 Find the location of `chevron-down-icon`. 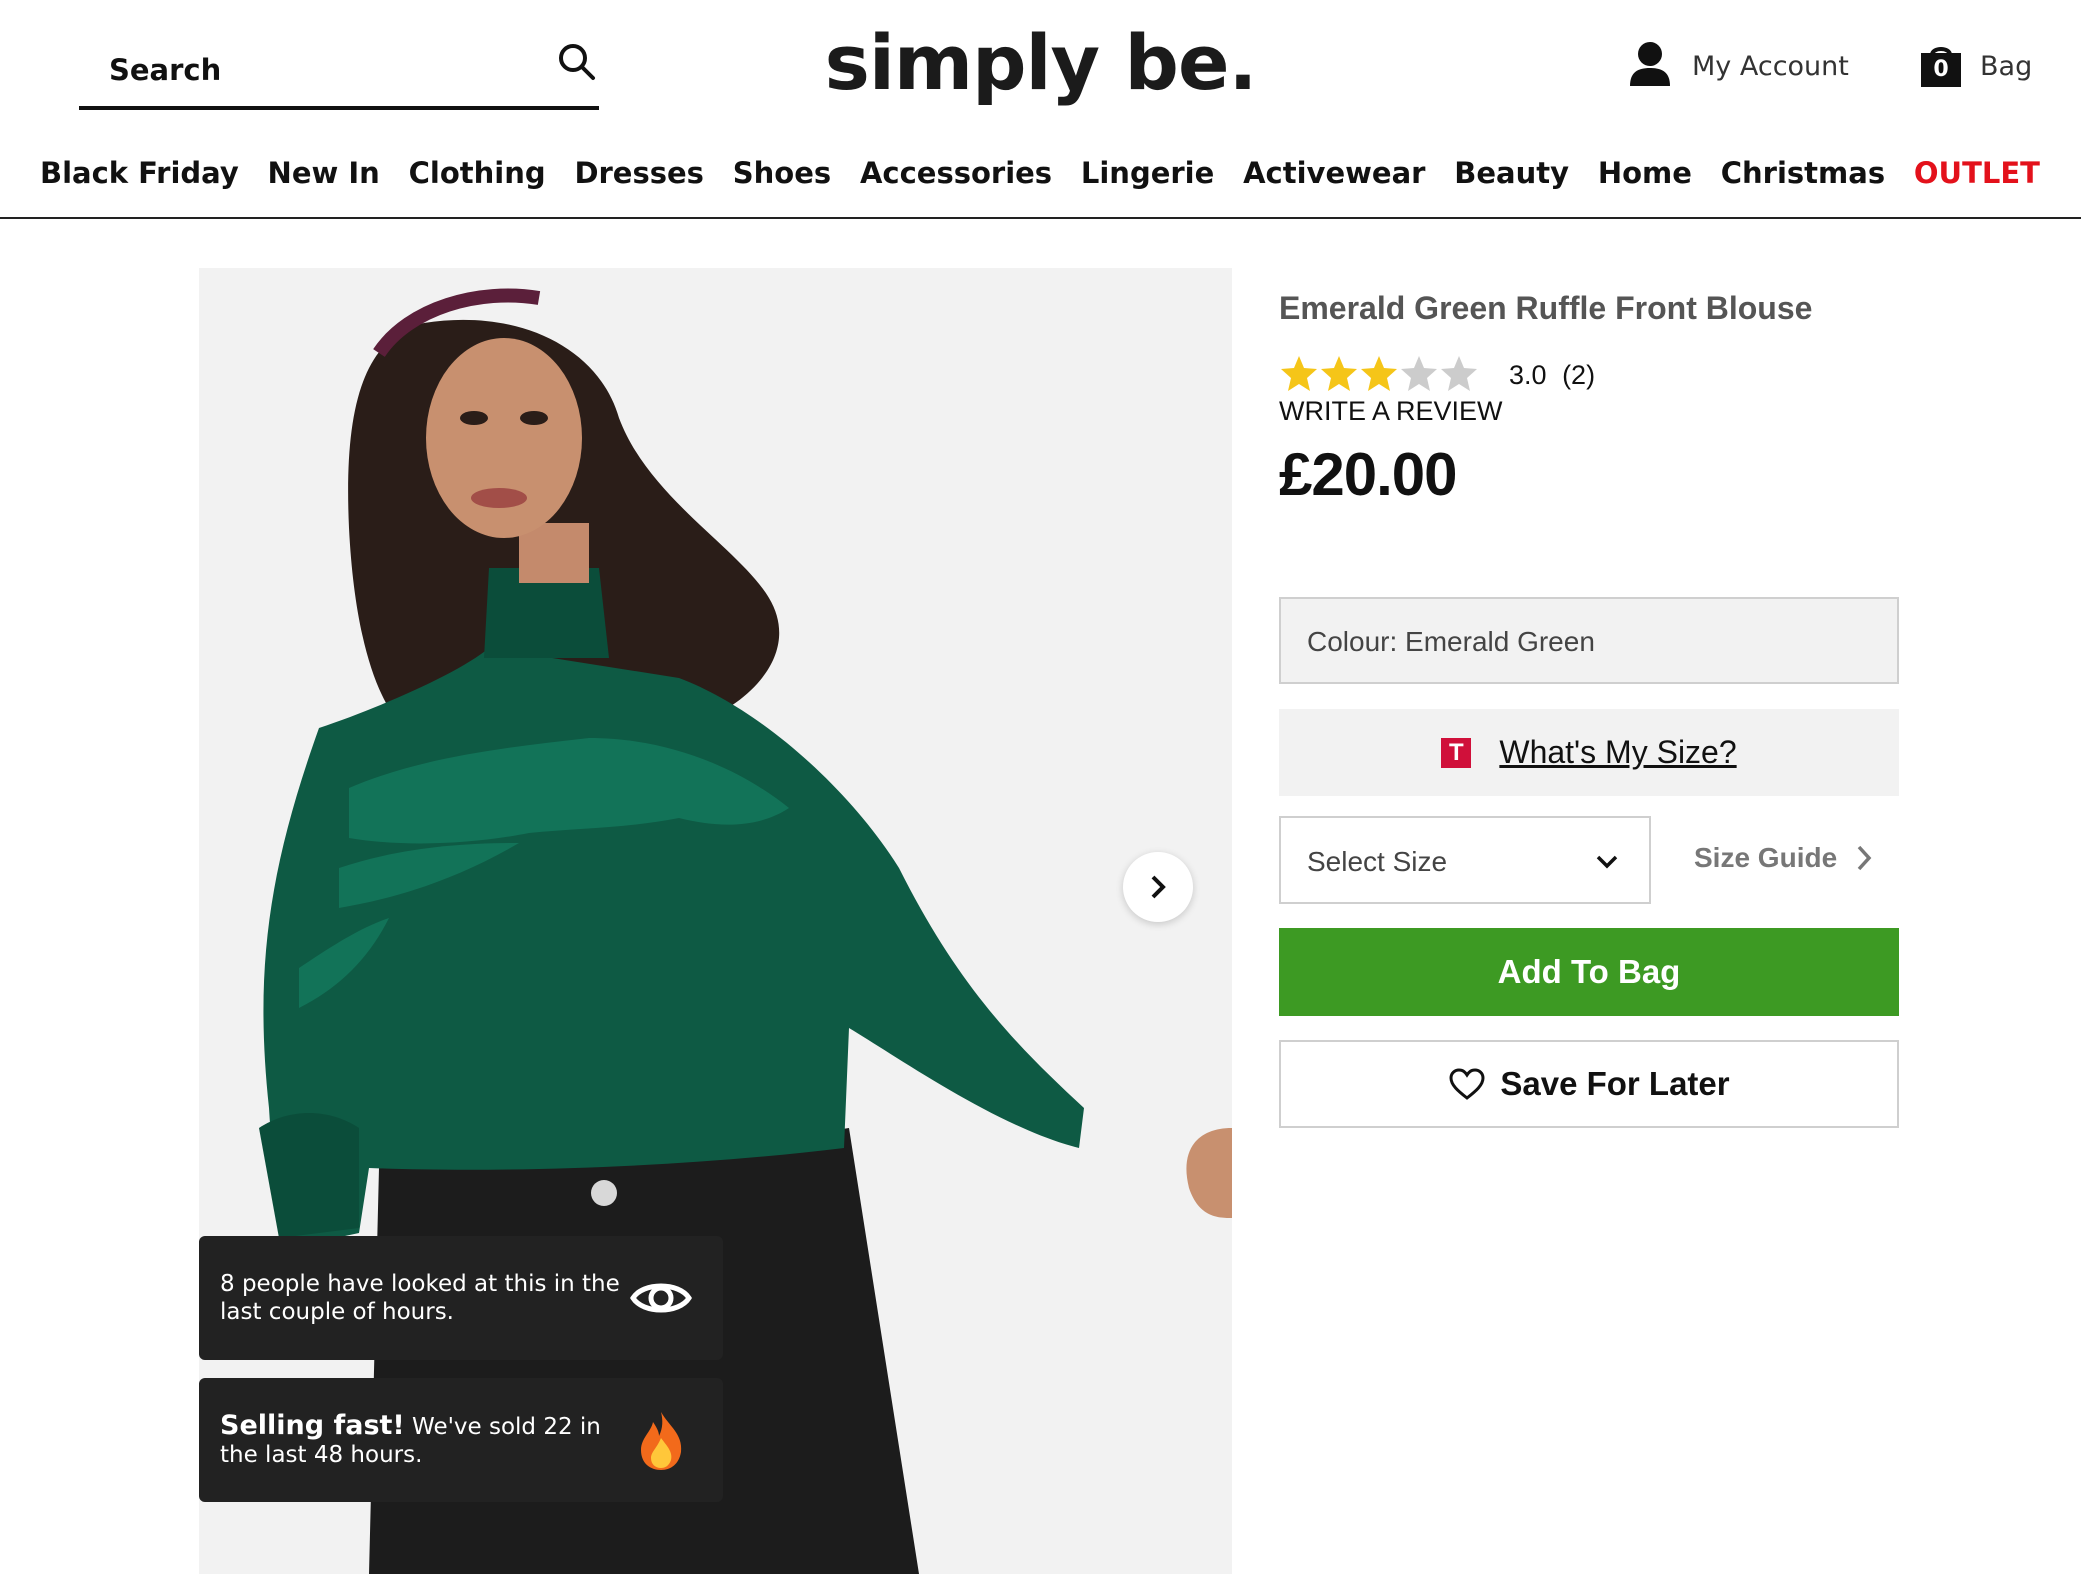

chevron-down-icon is located at coordinates (1607, 862).